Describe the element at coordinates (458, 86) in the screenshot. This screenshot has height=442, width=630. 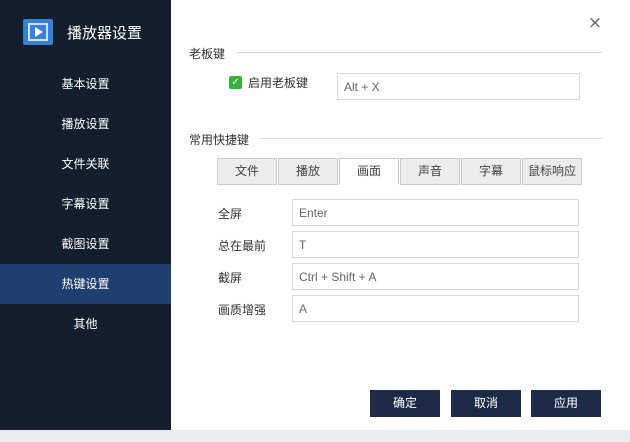
I see `boss-key-input` at that location.